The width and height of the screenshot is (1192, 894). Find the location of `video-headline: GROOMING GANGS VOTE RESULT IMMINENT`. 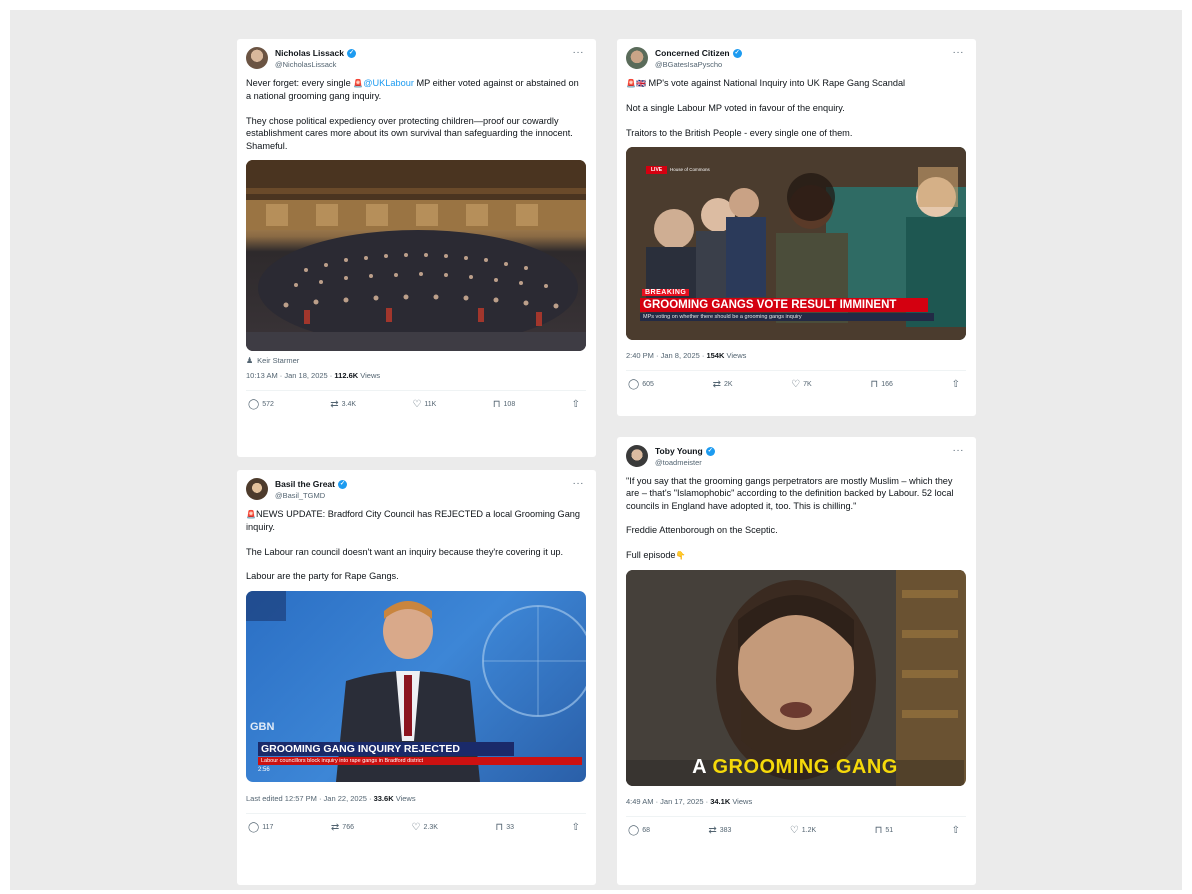

video-headline: GROOMING GANGS VOTE RESULT IMMINENT is located at coordinates (784, 305).